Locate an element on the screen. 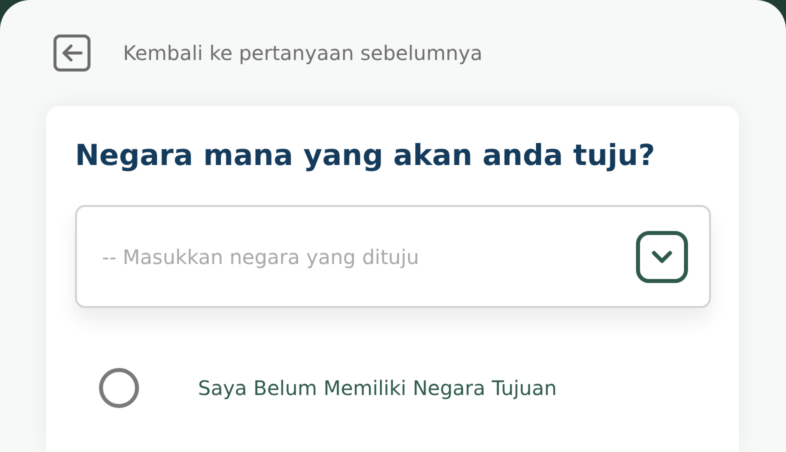 This screenshot has width=786, height=452. chevron-down-icon is located at coordinates (662, 256).